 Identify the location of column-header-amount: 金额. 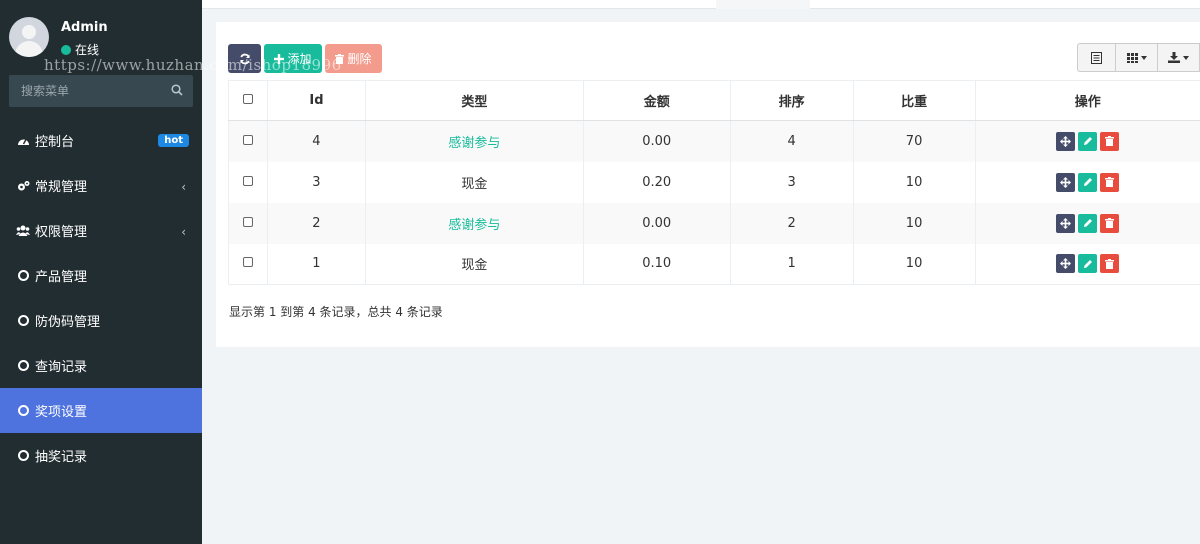
(656, 100).